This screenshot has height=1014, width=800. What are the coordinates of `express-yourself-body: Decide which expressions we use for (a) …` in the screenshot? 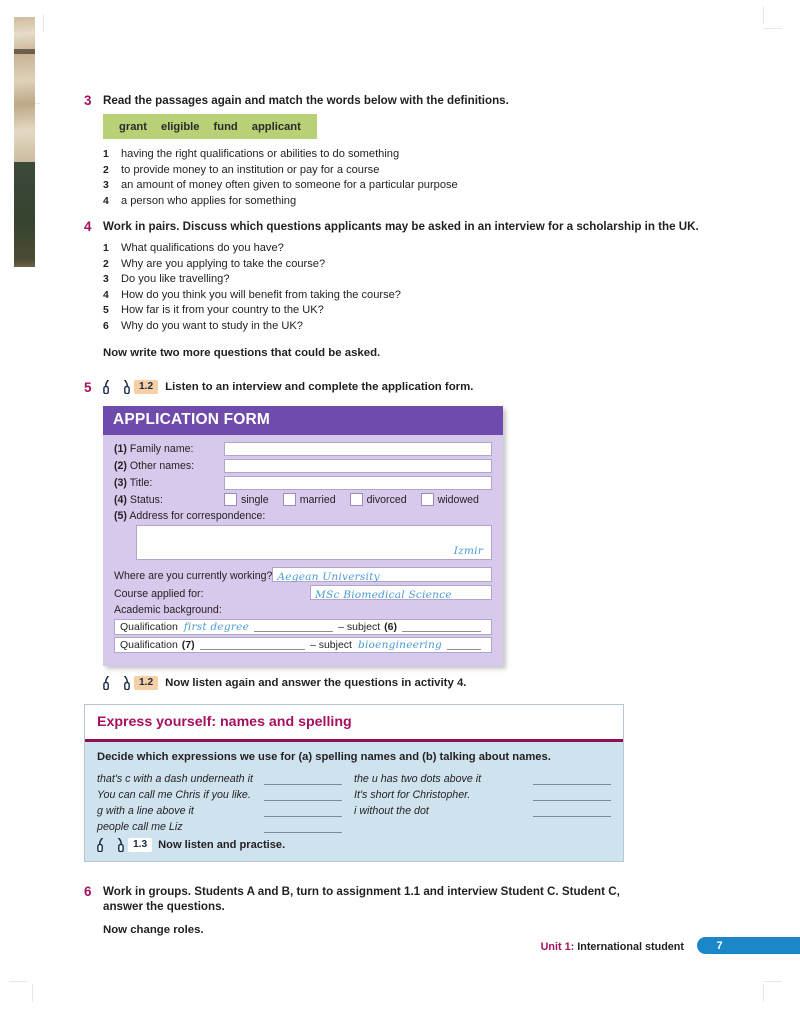 It's located at (354, 801).